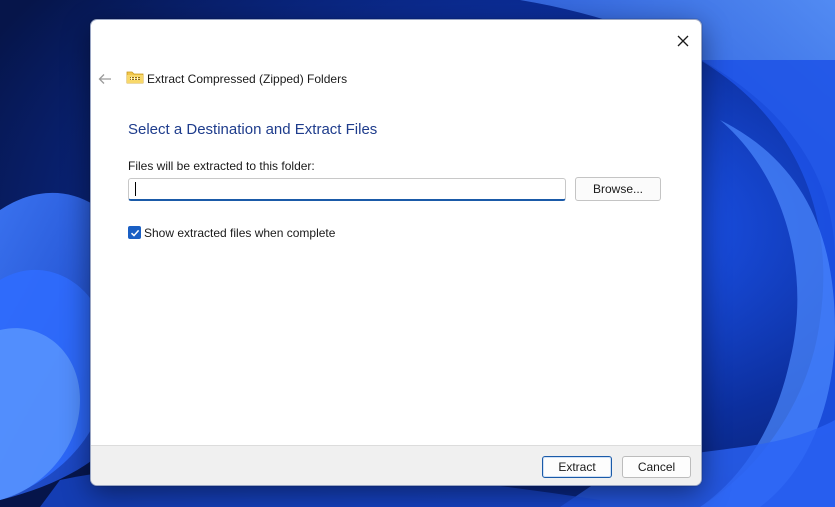 The image size is (835, 507). Describe the element at coordinates (656, 467) in the screenshot. I see `cancel-button: Cancel` at that location.